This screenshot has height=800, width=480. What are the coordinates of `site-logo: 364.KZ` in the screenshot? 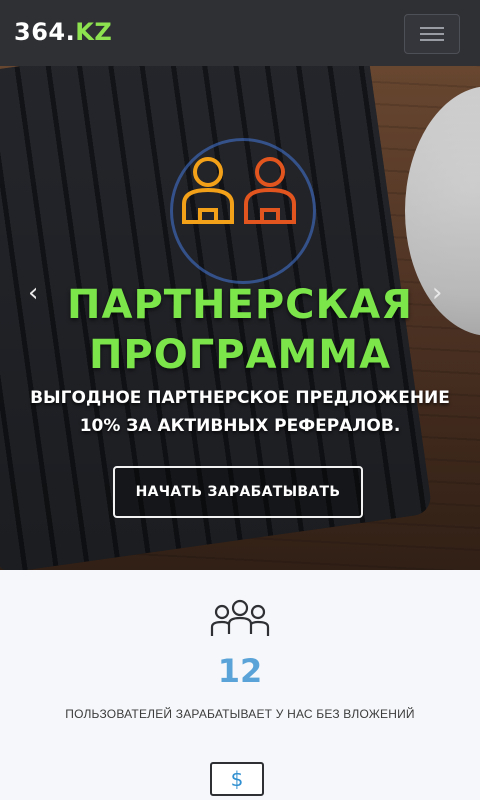 It's located at (63, 32).